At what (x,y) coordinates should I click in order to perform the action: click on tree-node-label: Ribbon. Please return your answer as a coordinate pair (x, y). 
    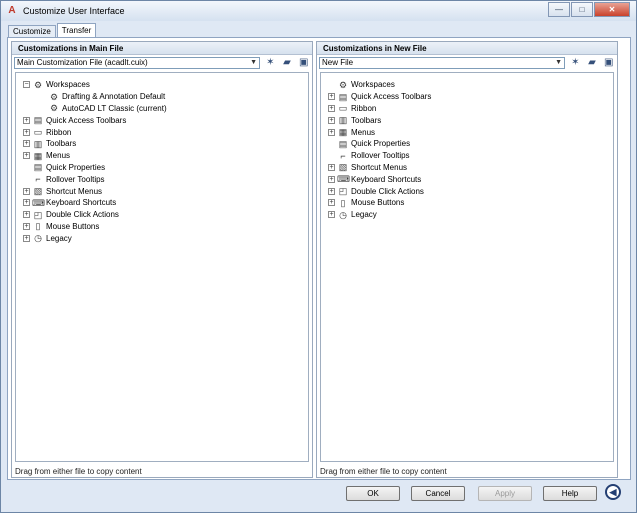
    Looking at the image, I should click on (59, 132).